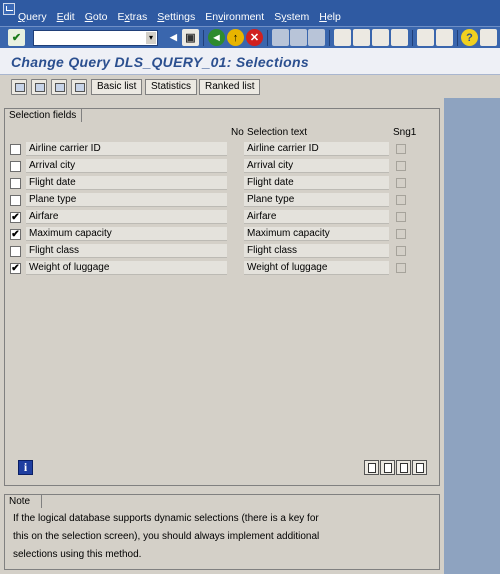 This screenshot has height=574, width=500. What do you see at coordinates (444, 37) in the screenshot?
I see `shortcut-icon` at bounding box center [444, 37].